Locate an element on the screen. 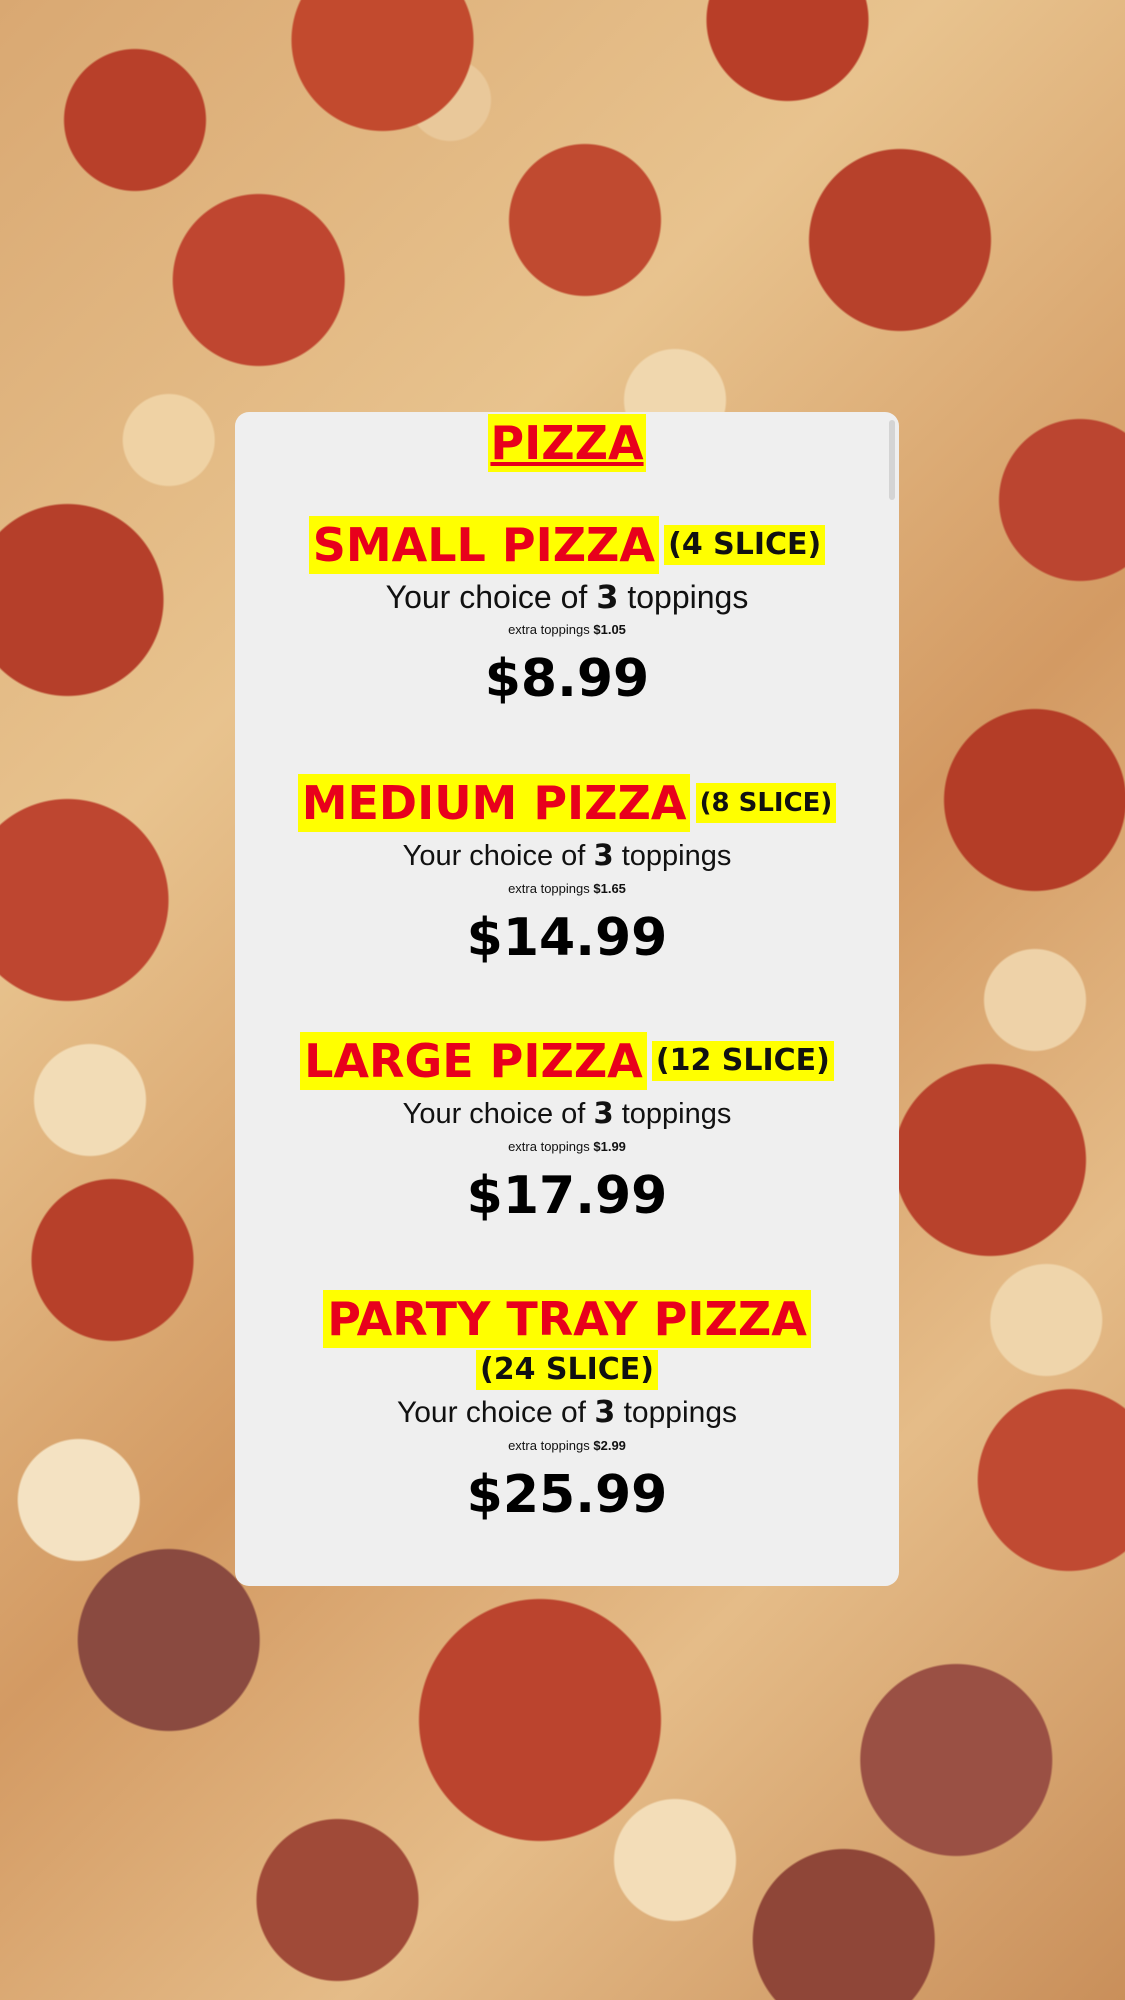  item-size: (24 SLICE) is located at coordinates (566, 1370).